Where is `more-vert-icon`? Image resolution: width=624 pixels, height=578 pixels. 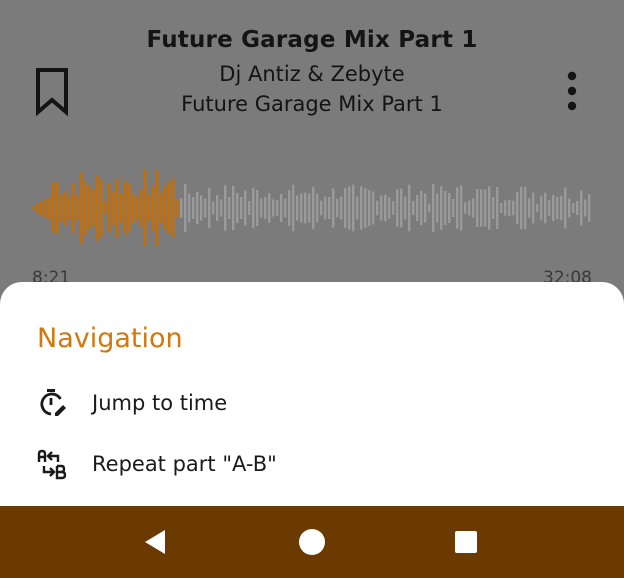 more-vert-icon is located at coordinates (572, 91).